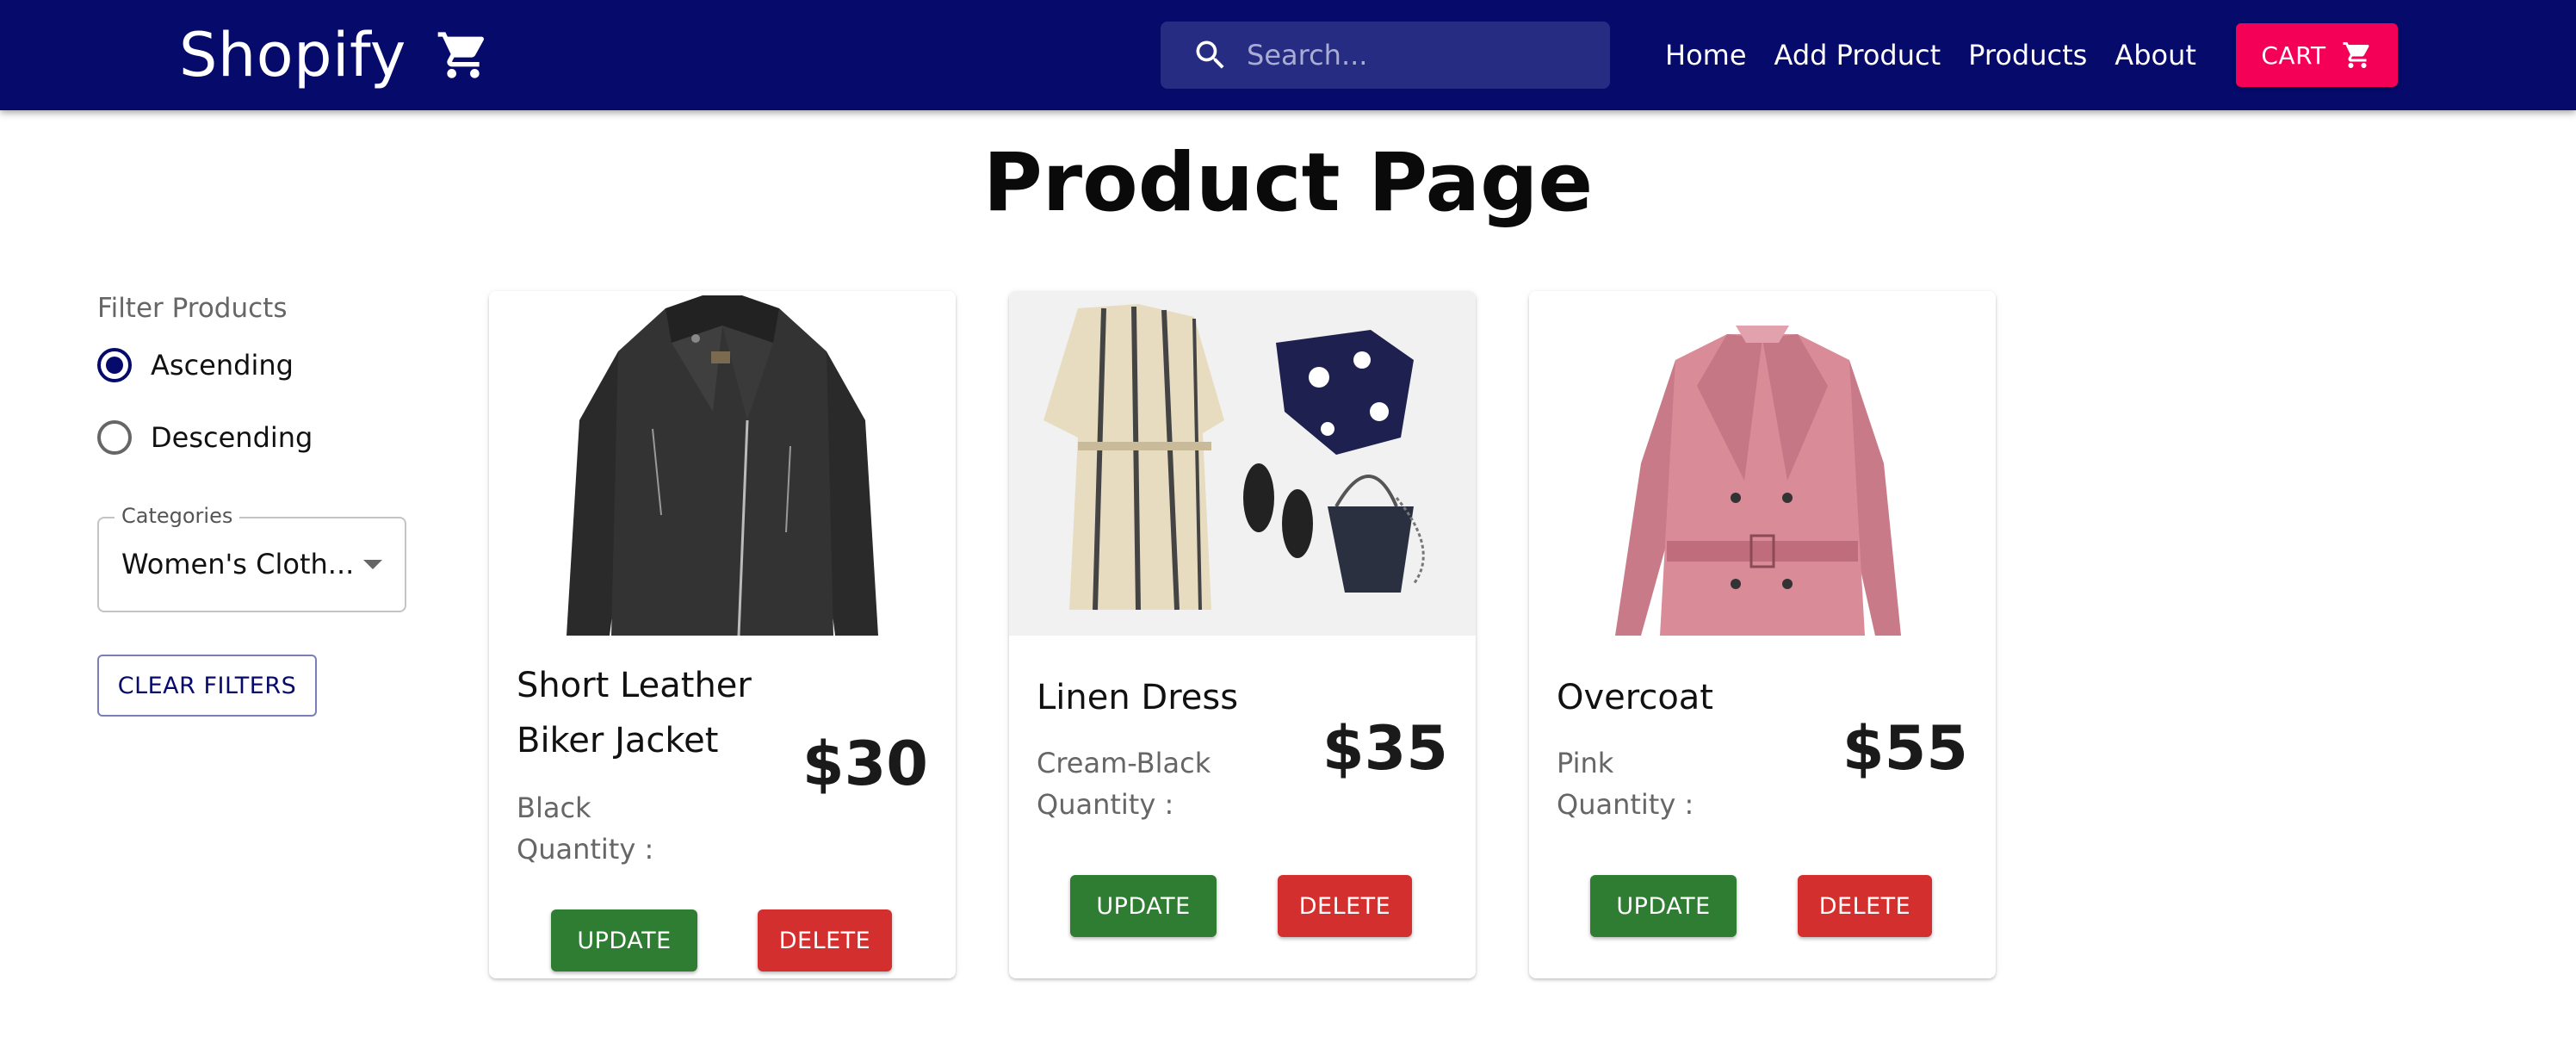 The image size is (2576, 1049). What do you see at coordinates (207, 686) in the screenshot?
I see `clear-filters-button: CLEAR FILTERS` at bounding box center [207, 686].